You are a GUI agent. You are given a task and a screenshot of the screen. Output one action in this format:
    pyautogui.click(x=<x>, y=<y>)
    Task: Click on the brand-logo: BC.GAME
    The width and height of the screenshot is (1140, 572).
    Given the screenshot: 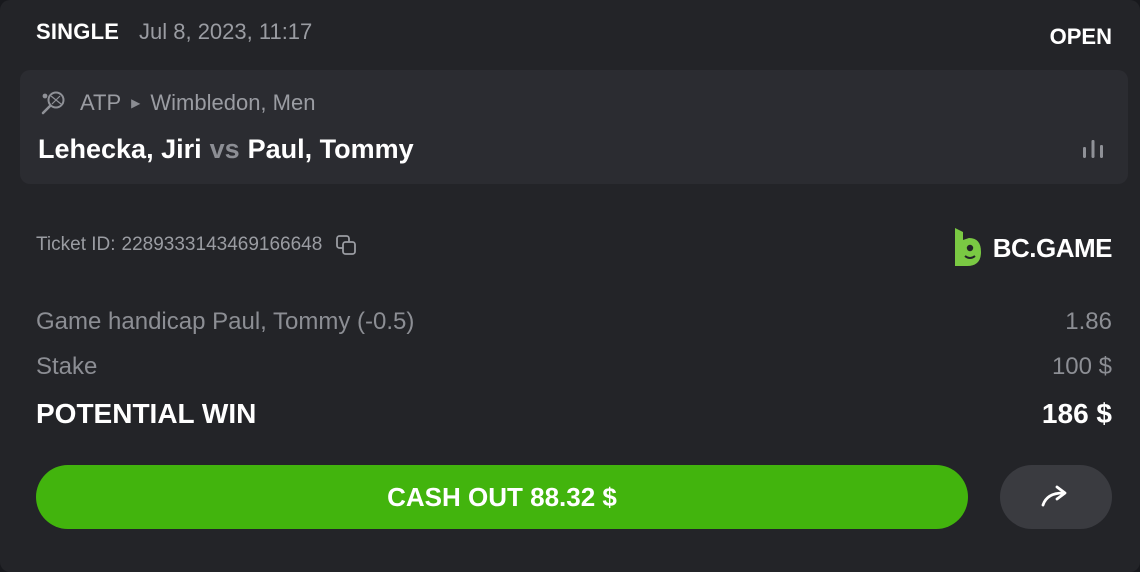 What is the action you would take?
    pyautogui.click(x=1032, y=248)
    